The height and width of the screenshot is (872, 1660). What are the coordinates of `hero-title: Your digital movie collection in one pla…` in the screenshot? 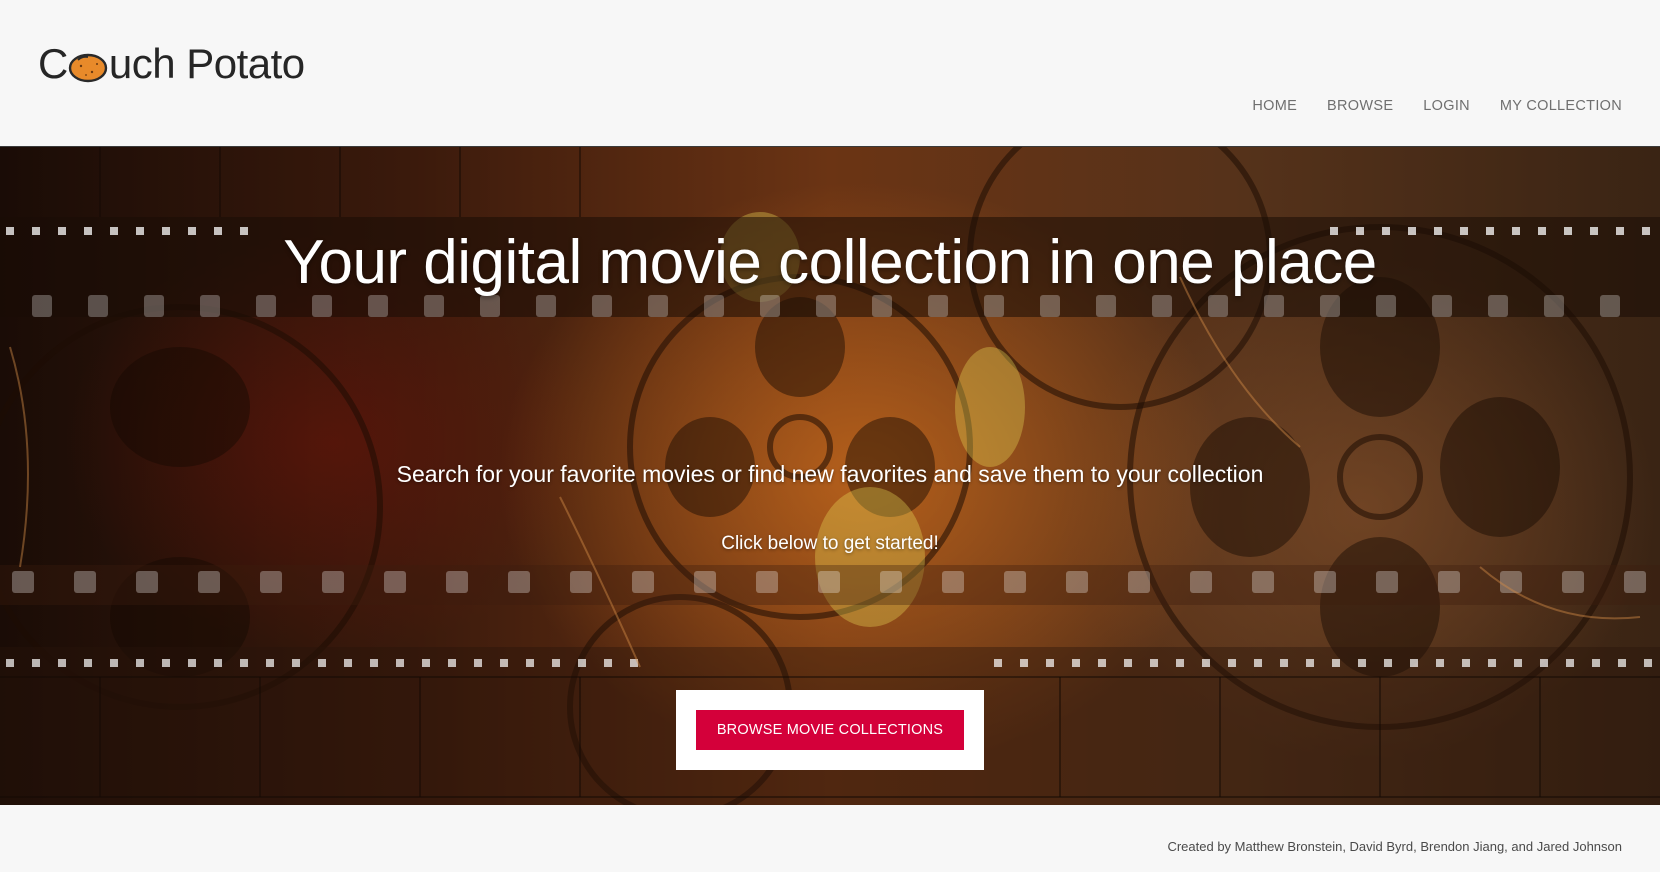 It's located at (830, 262).